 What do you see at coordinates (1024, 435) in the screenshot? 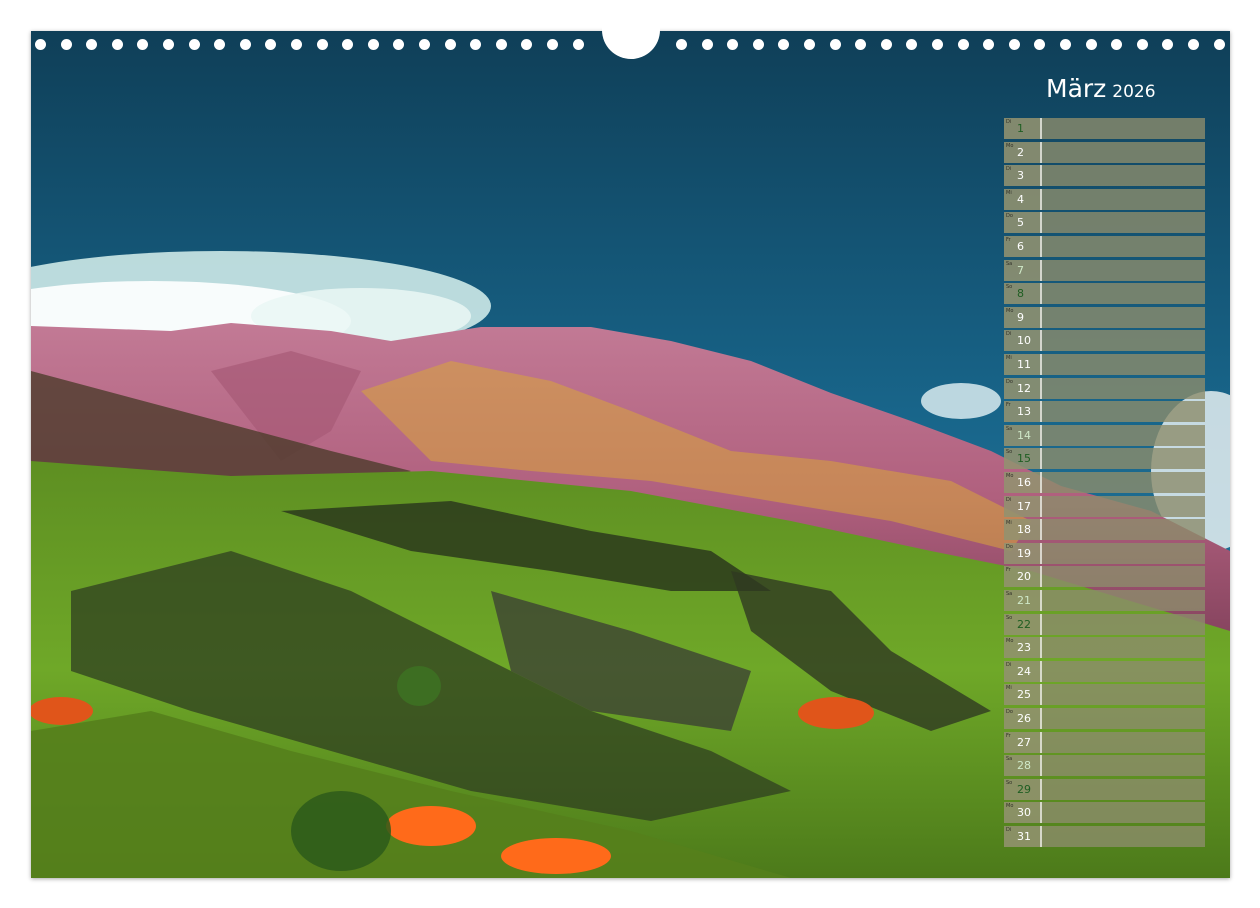
I see `day-number: 14` at bounding box center [1024, 435].